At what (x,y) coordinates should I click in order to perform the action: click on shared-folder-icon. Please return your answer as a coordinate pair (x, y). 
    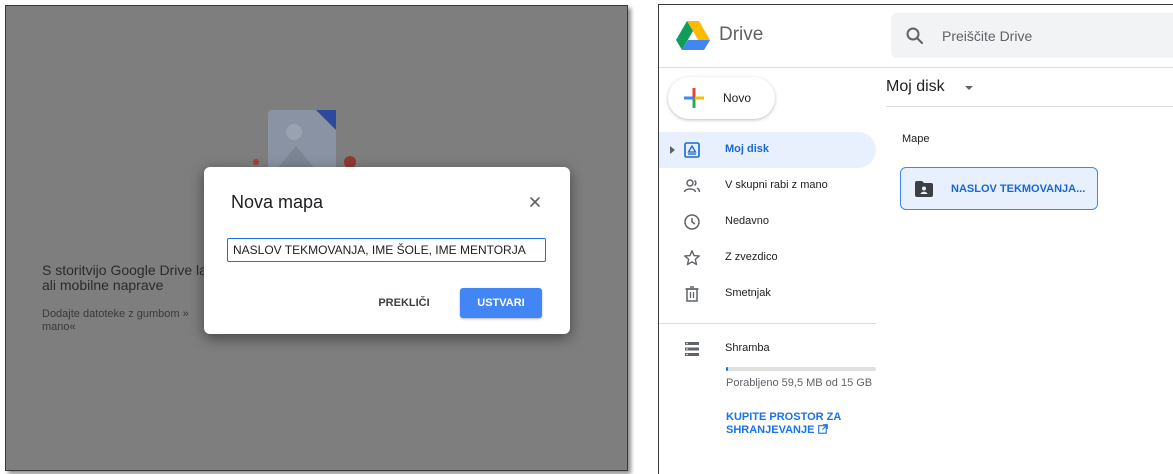
    Looking at the image, I should click on (924, 189).